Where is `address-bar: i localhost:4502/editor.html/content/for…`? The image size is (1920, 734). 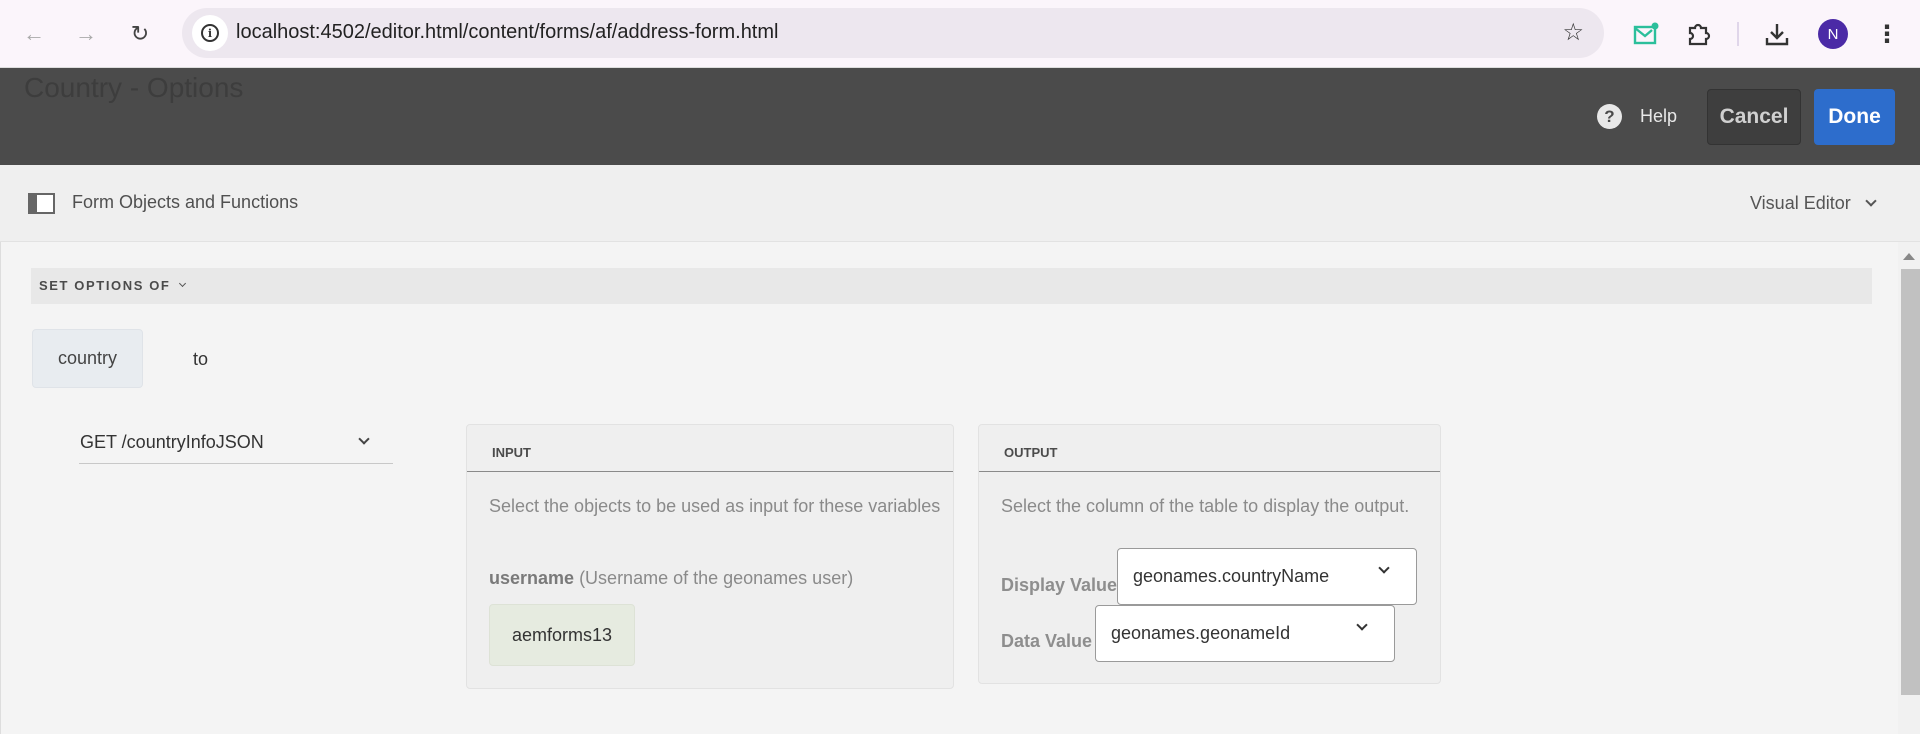
address-bar: i localhost:4502/editor.html/content/for… is located at coordinates (893, 33).